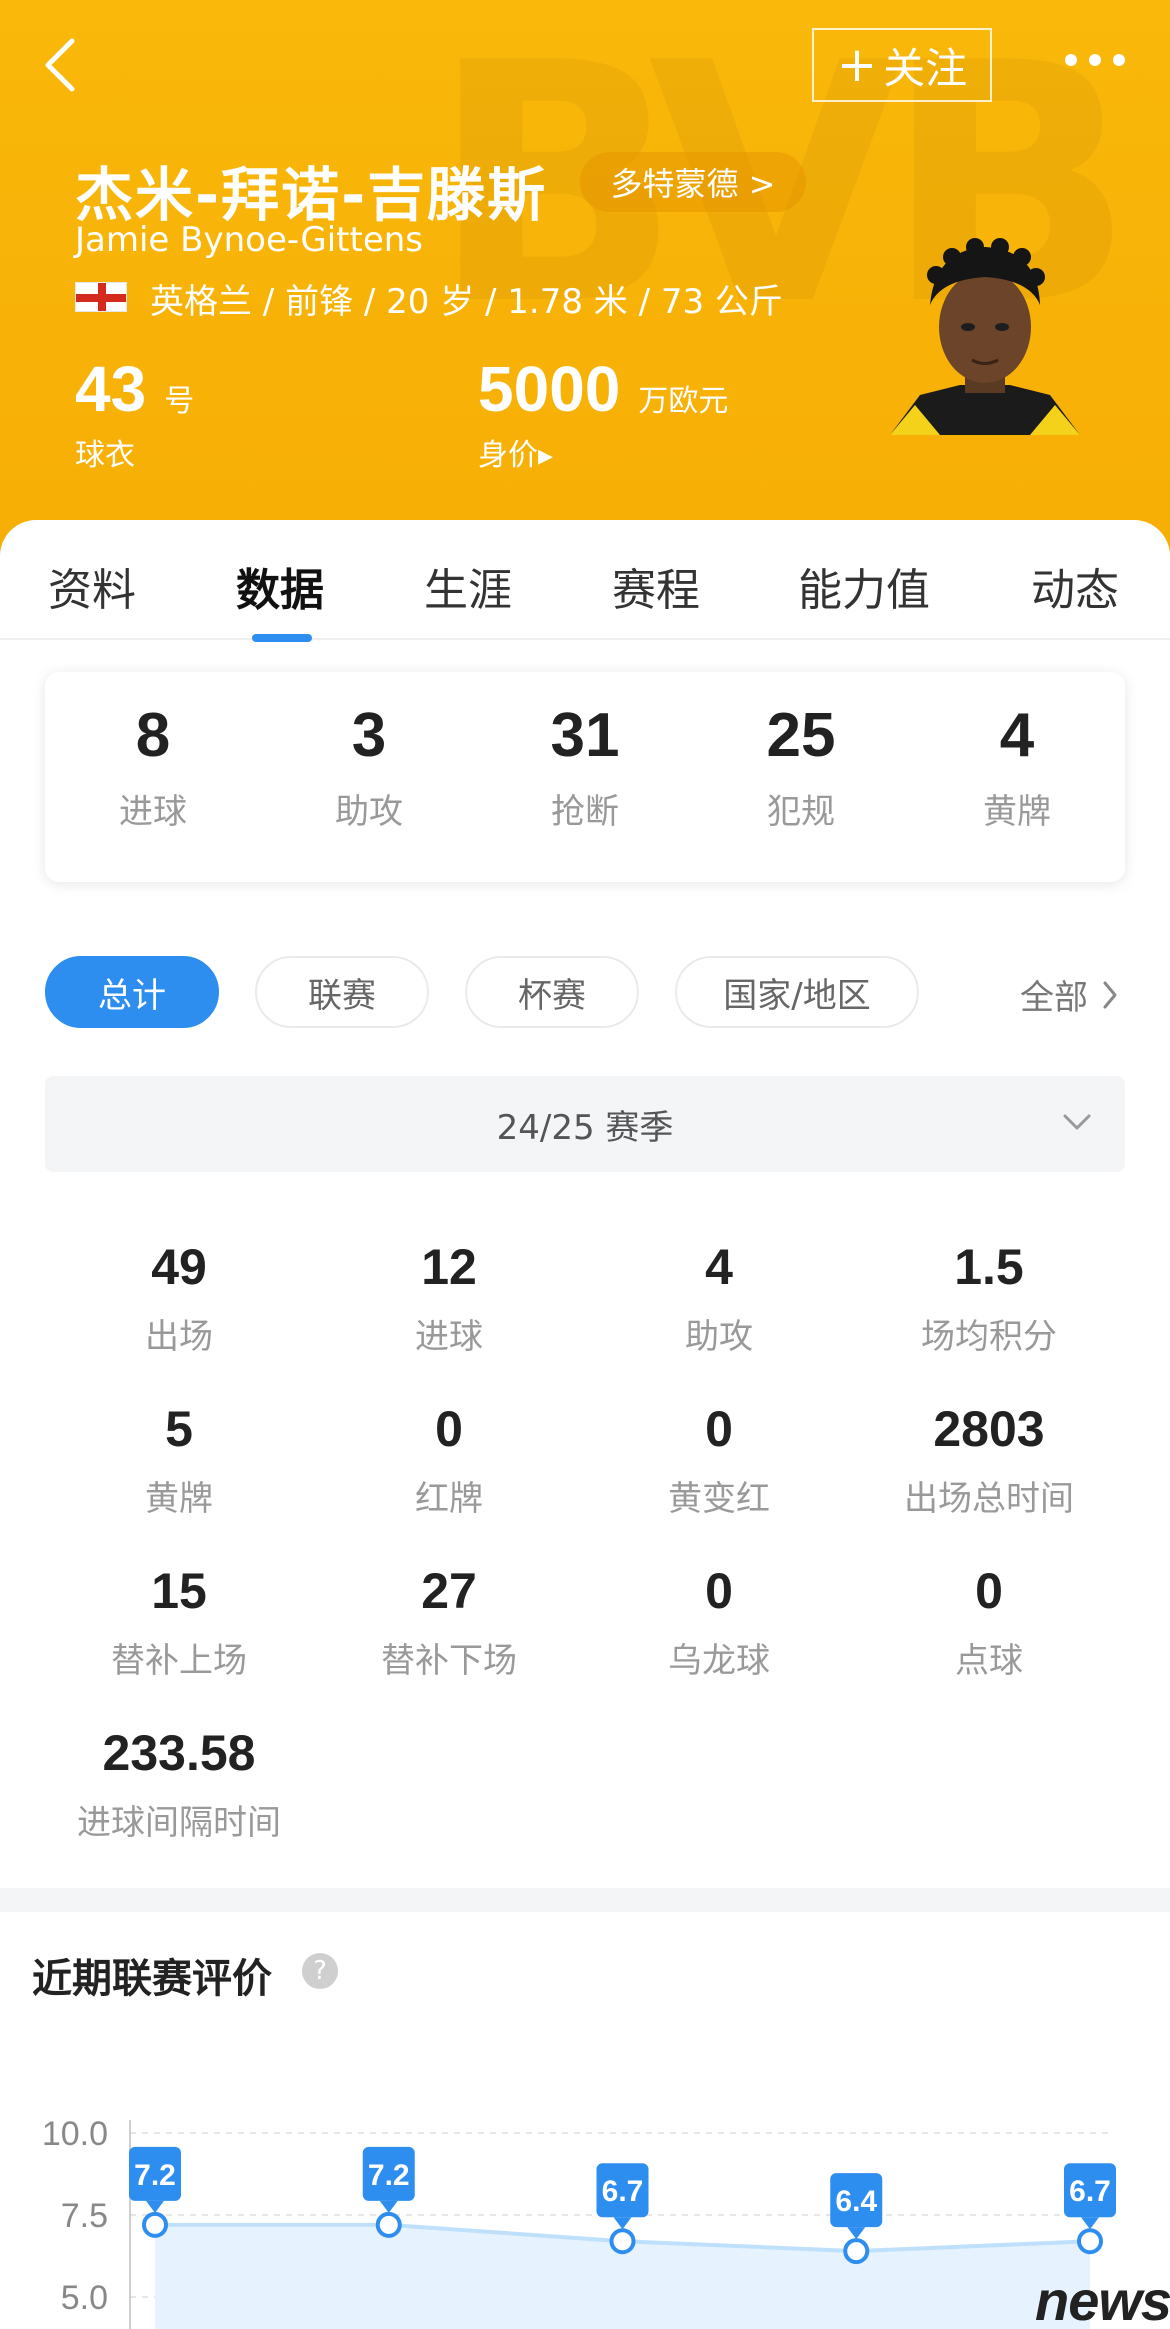 This screenshot has width=1170, height=2329. I want to click on filter-all-label: 全部, so click(1054, 998).